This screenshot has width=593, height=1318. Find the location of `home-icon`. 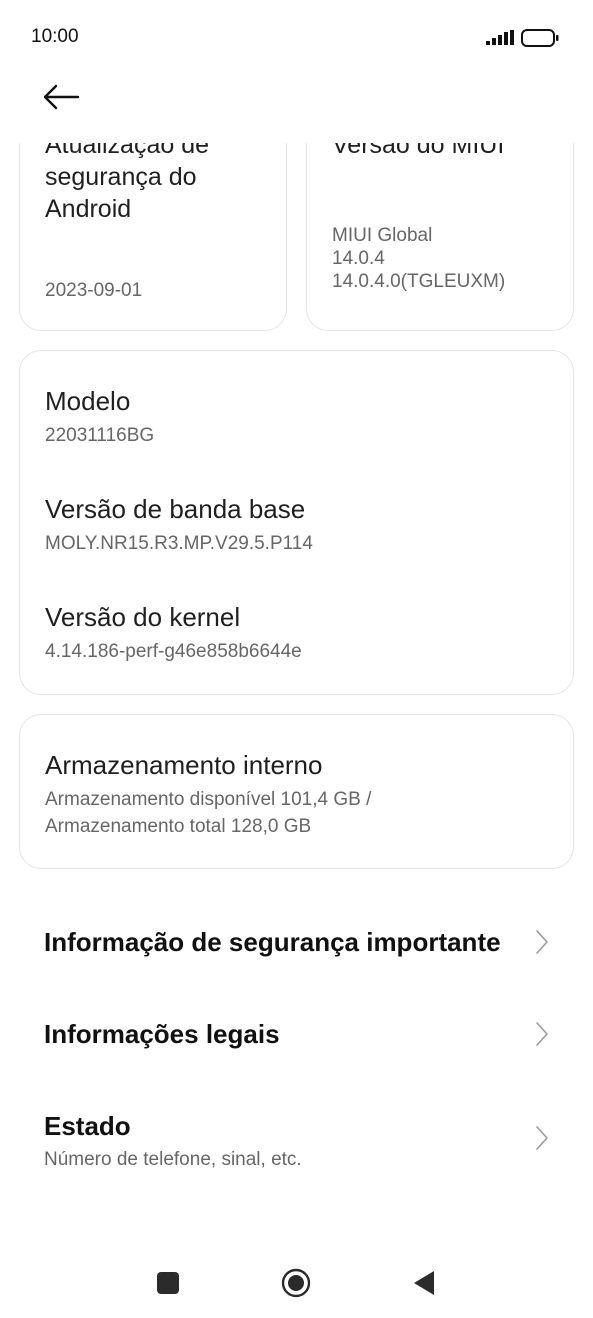

home-icon is located at coordinates (296, 1283).